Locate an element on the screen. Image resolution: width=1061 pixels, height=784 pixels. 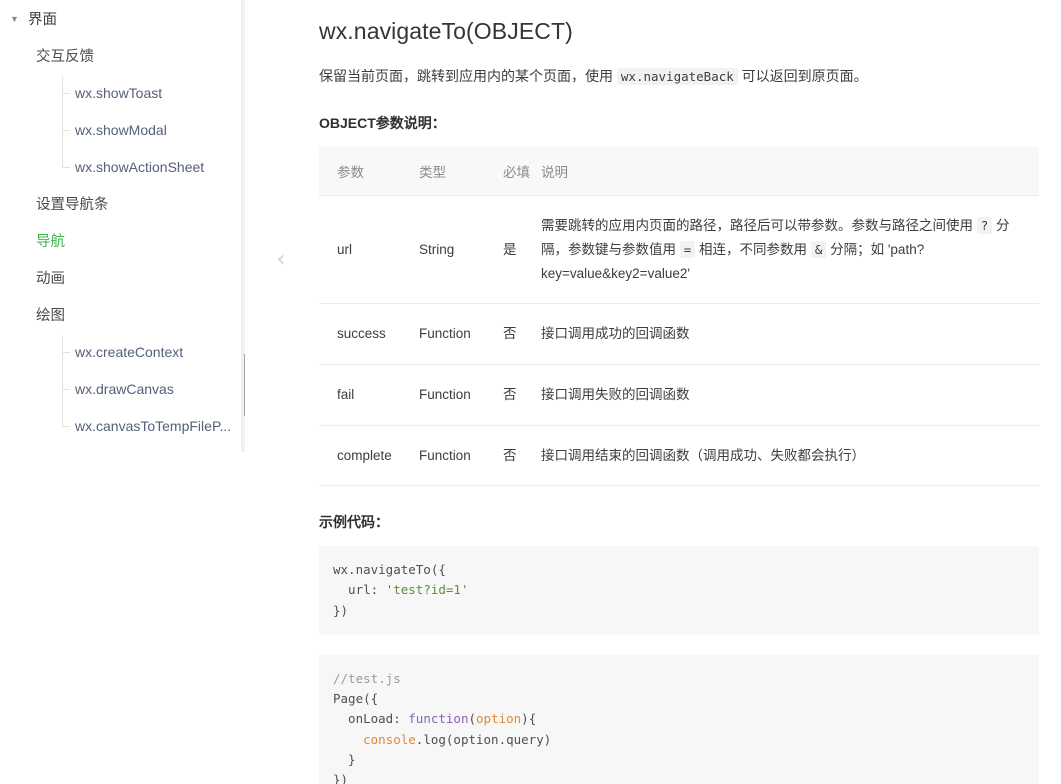
sidebar-item-9: wx.createContext is located at coordinates (122, 351).